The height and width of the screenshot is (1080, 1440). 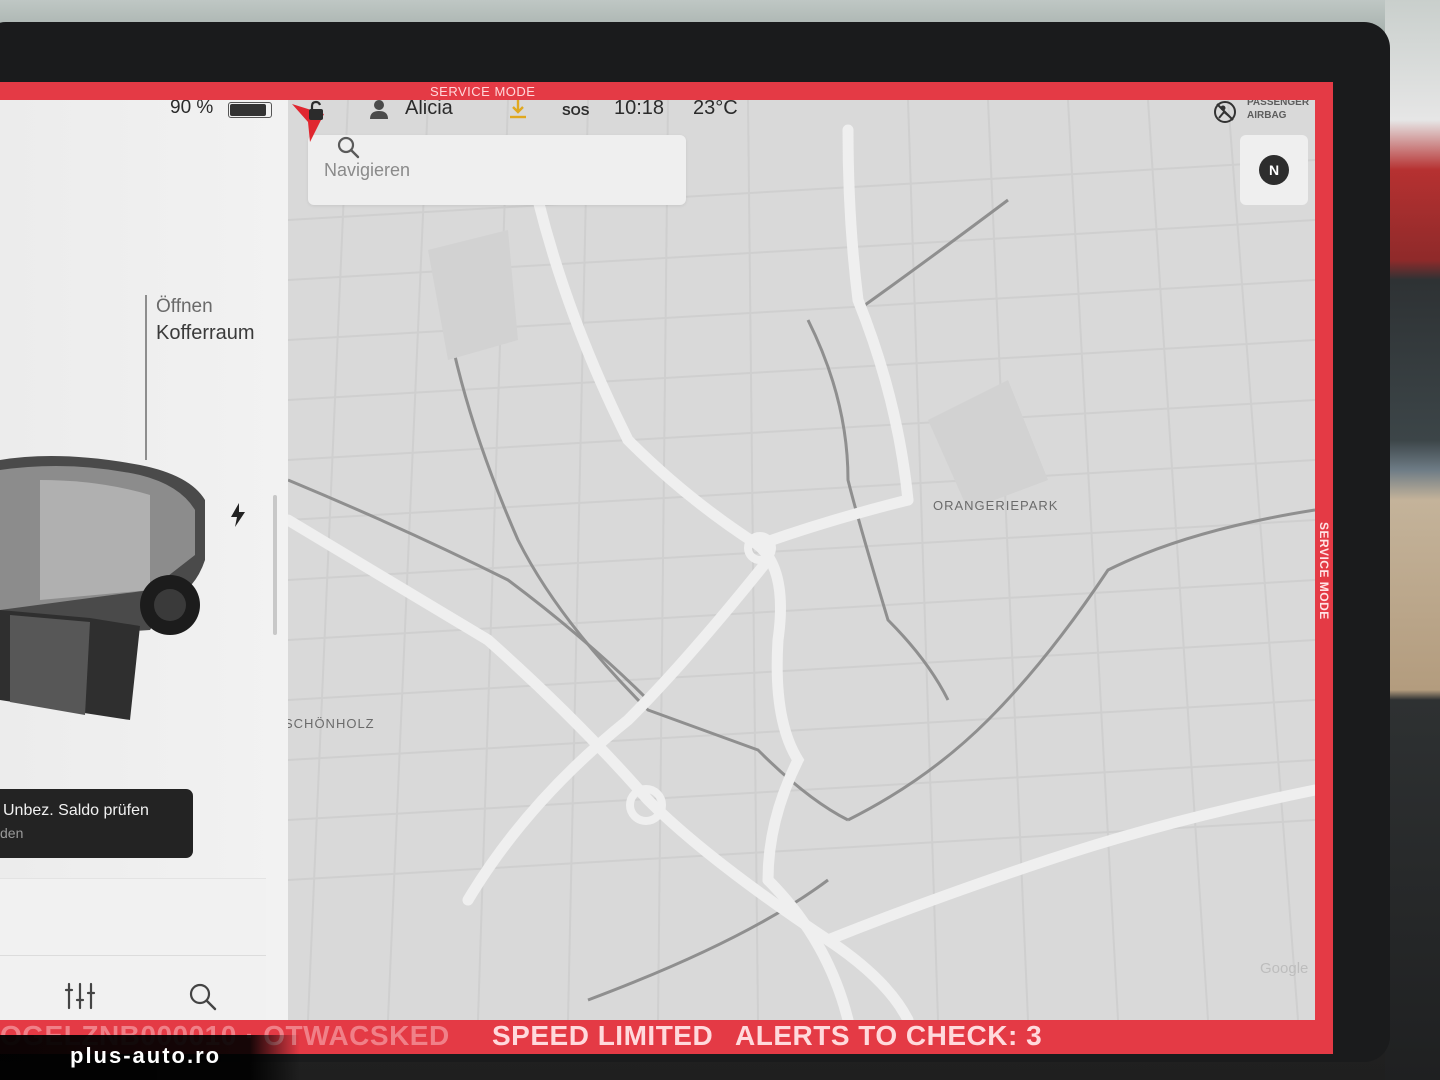 I want to click on panel-scrollbar, so click(x=275, y=565).